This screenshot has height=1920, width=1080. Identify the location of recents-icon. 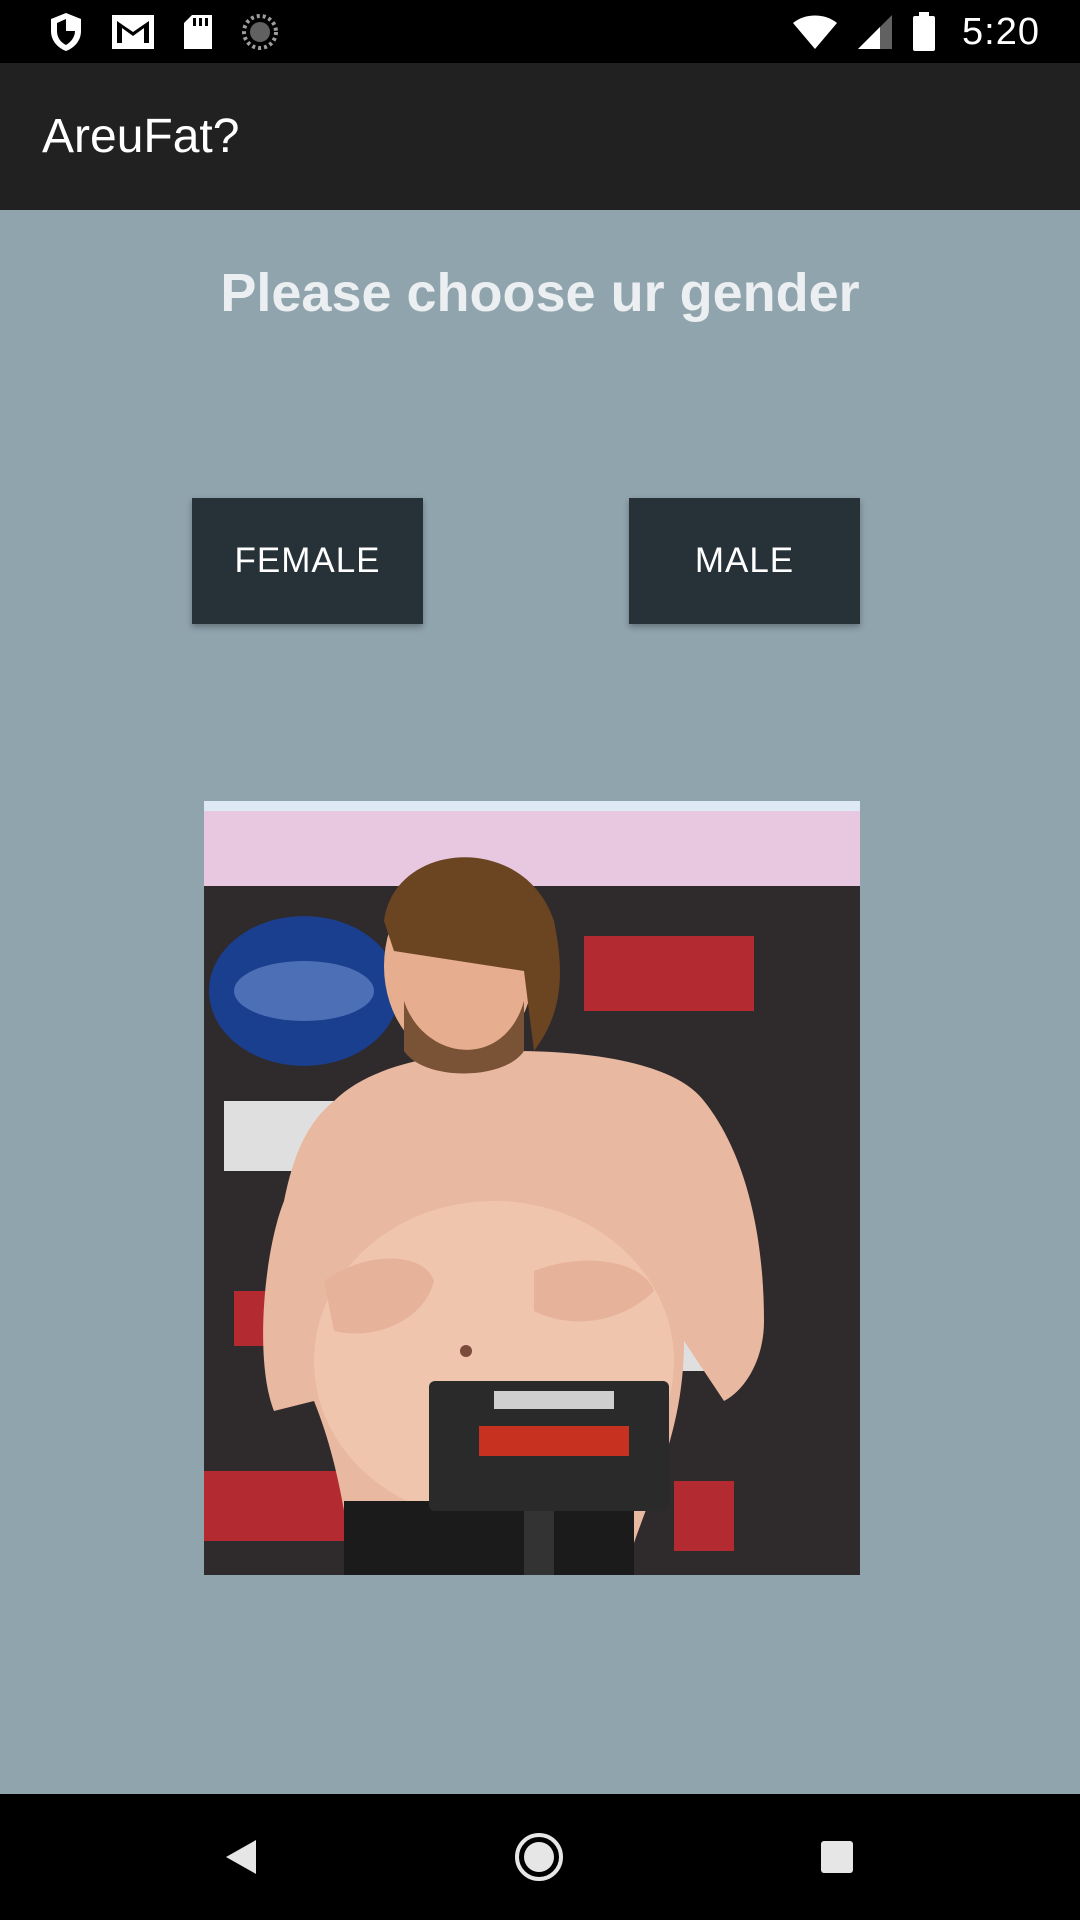
(837, 1857).